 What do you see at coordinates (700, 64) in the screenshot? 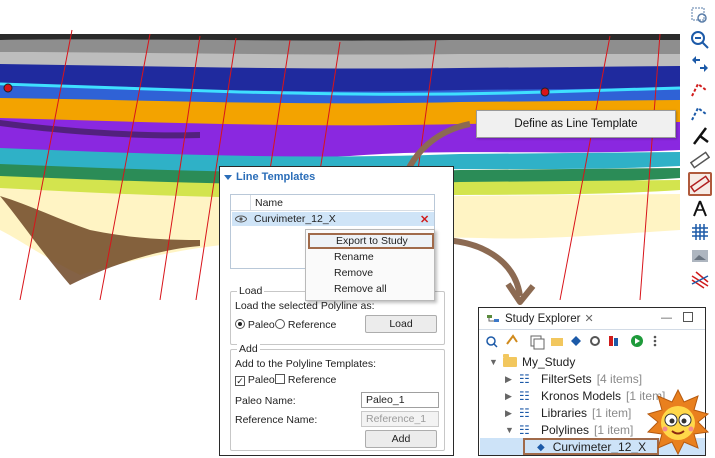
I see `fit-extent-icon` at bounding box center [700, 64].